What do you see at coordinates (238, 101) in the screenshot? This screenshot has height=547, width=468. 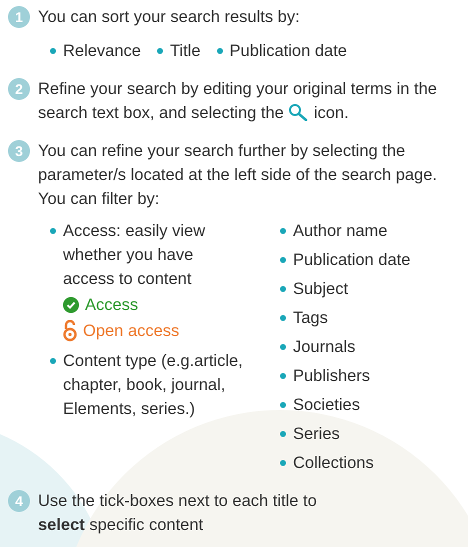 I see `step-text: Refine your search by editing your original terms in the search text box, and selecting the icon.` at bounding box center [238, 101].